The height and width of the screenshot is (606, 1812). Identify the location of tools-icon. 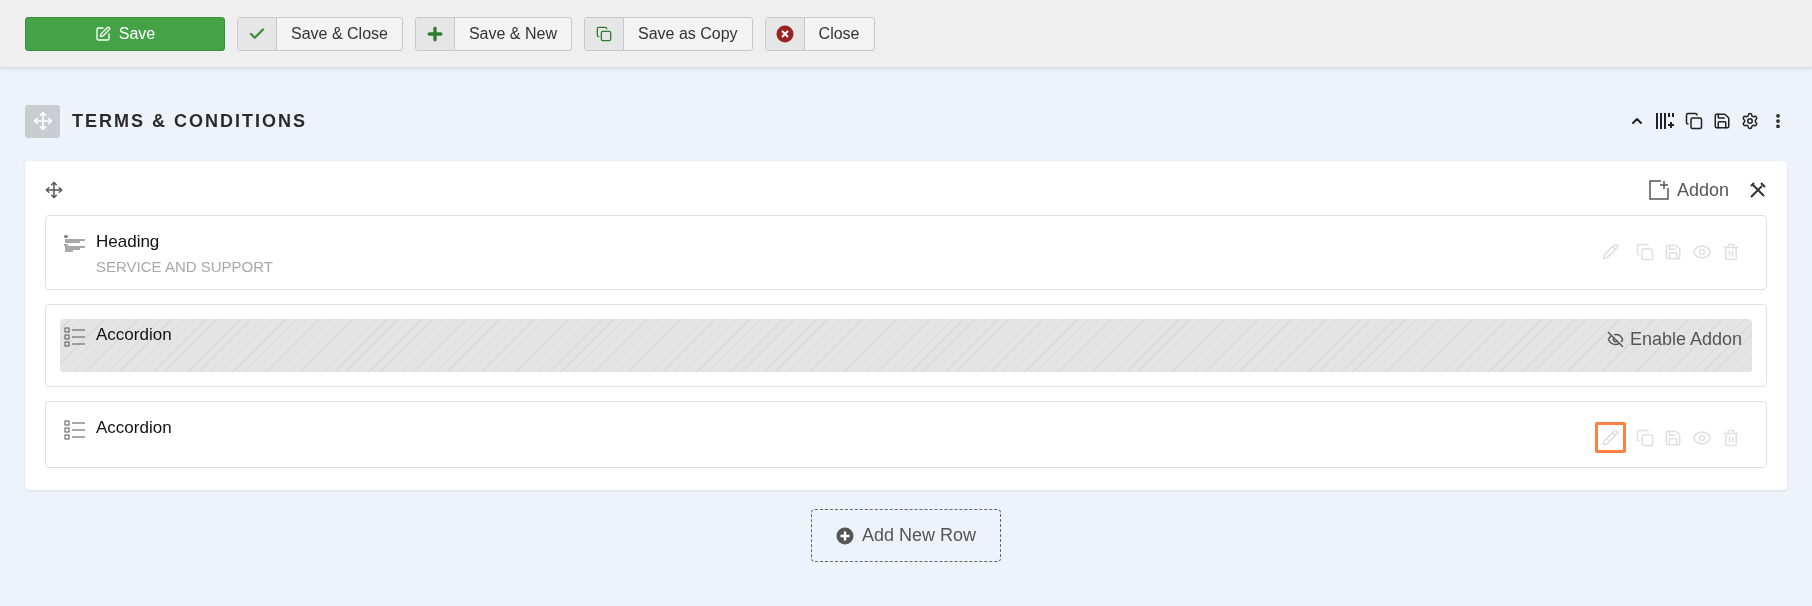
(1758, 190).